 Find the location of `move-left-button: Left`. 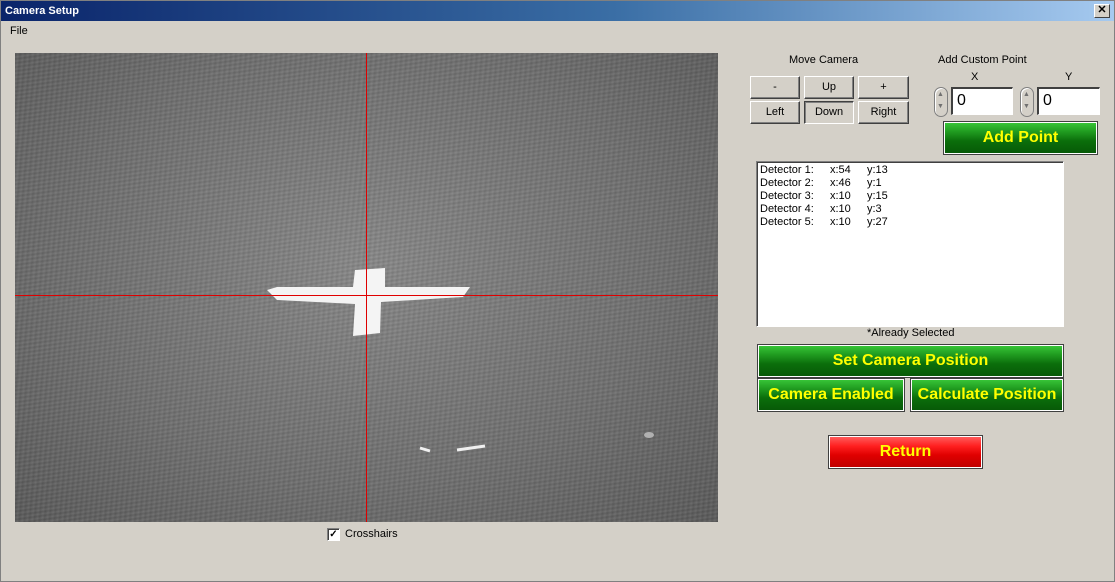

move-left-button: Left is located at coordinates (775, 112).